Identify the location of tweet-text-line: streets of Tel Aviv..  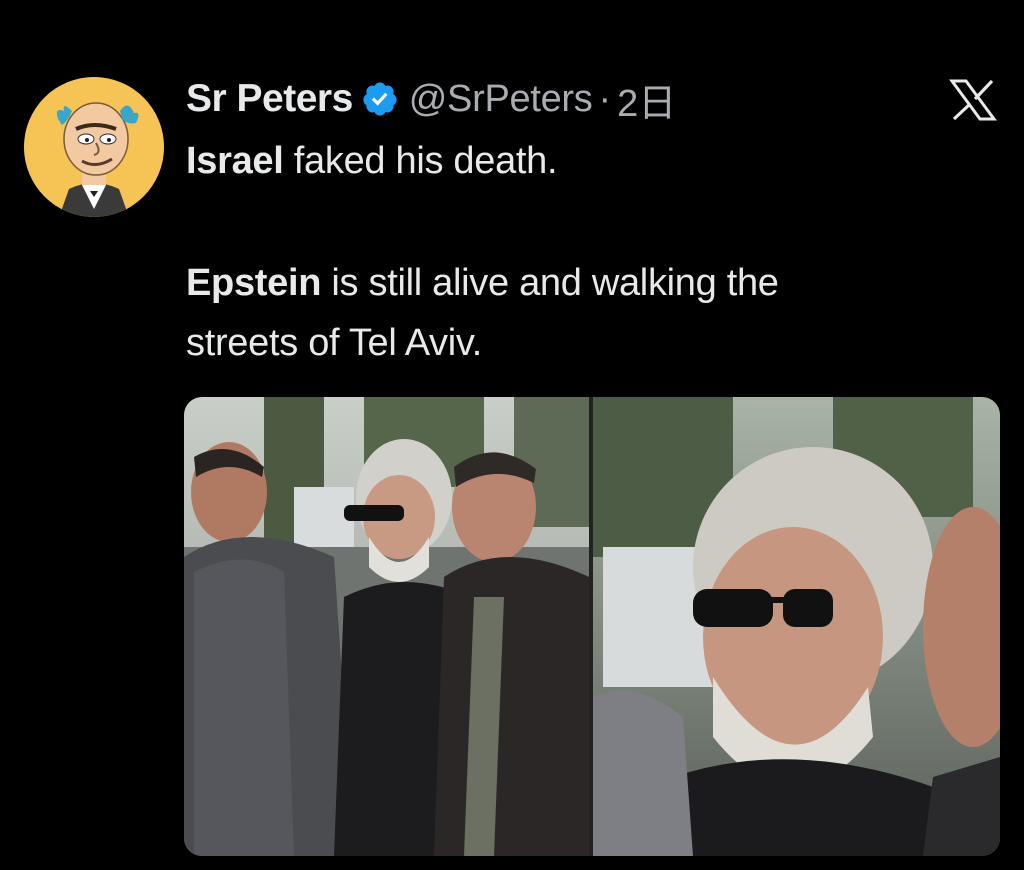
(334, 343).